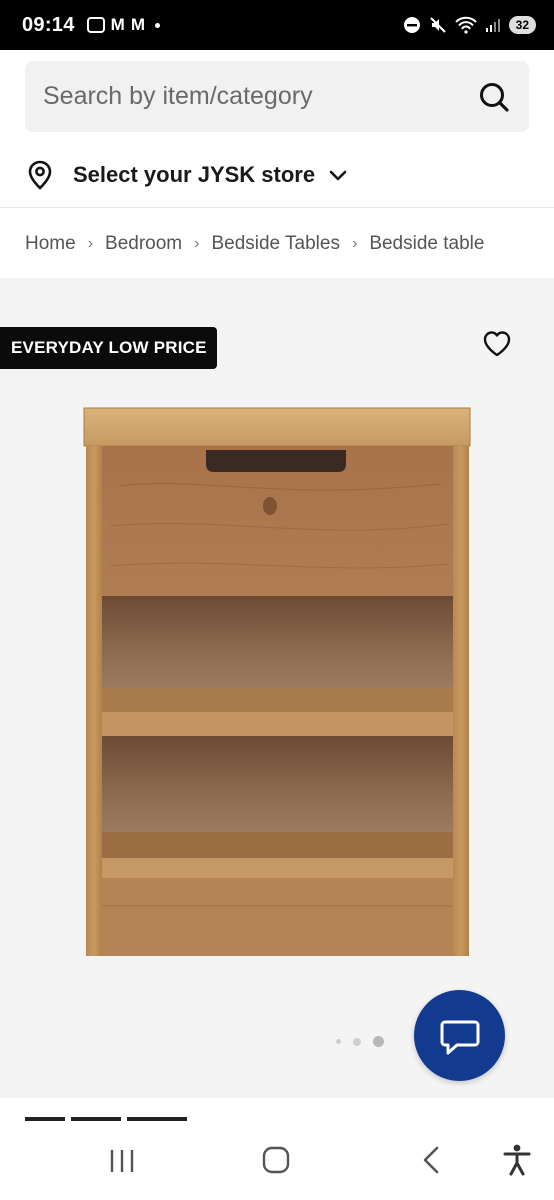 This screenshot has width=554, height=1200. What do you see at coordinates (378, 1041) in the screenshot?
I see `carousel-dot-active` at bounding box center [378, 1041].